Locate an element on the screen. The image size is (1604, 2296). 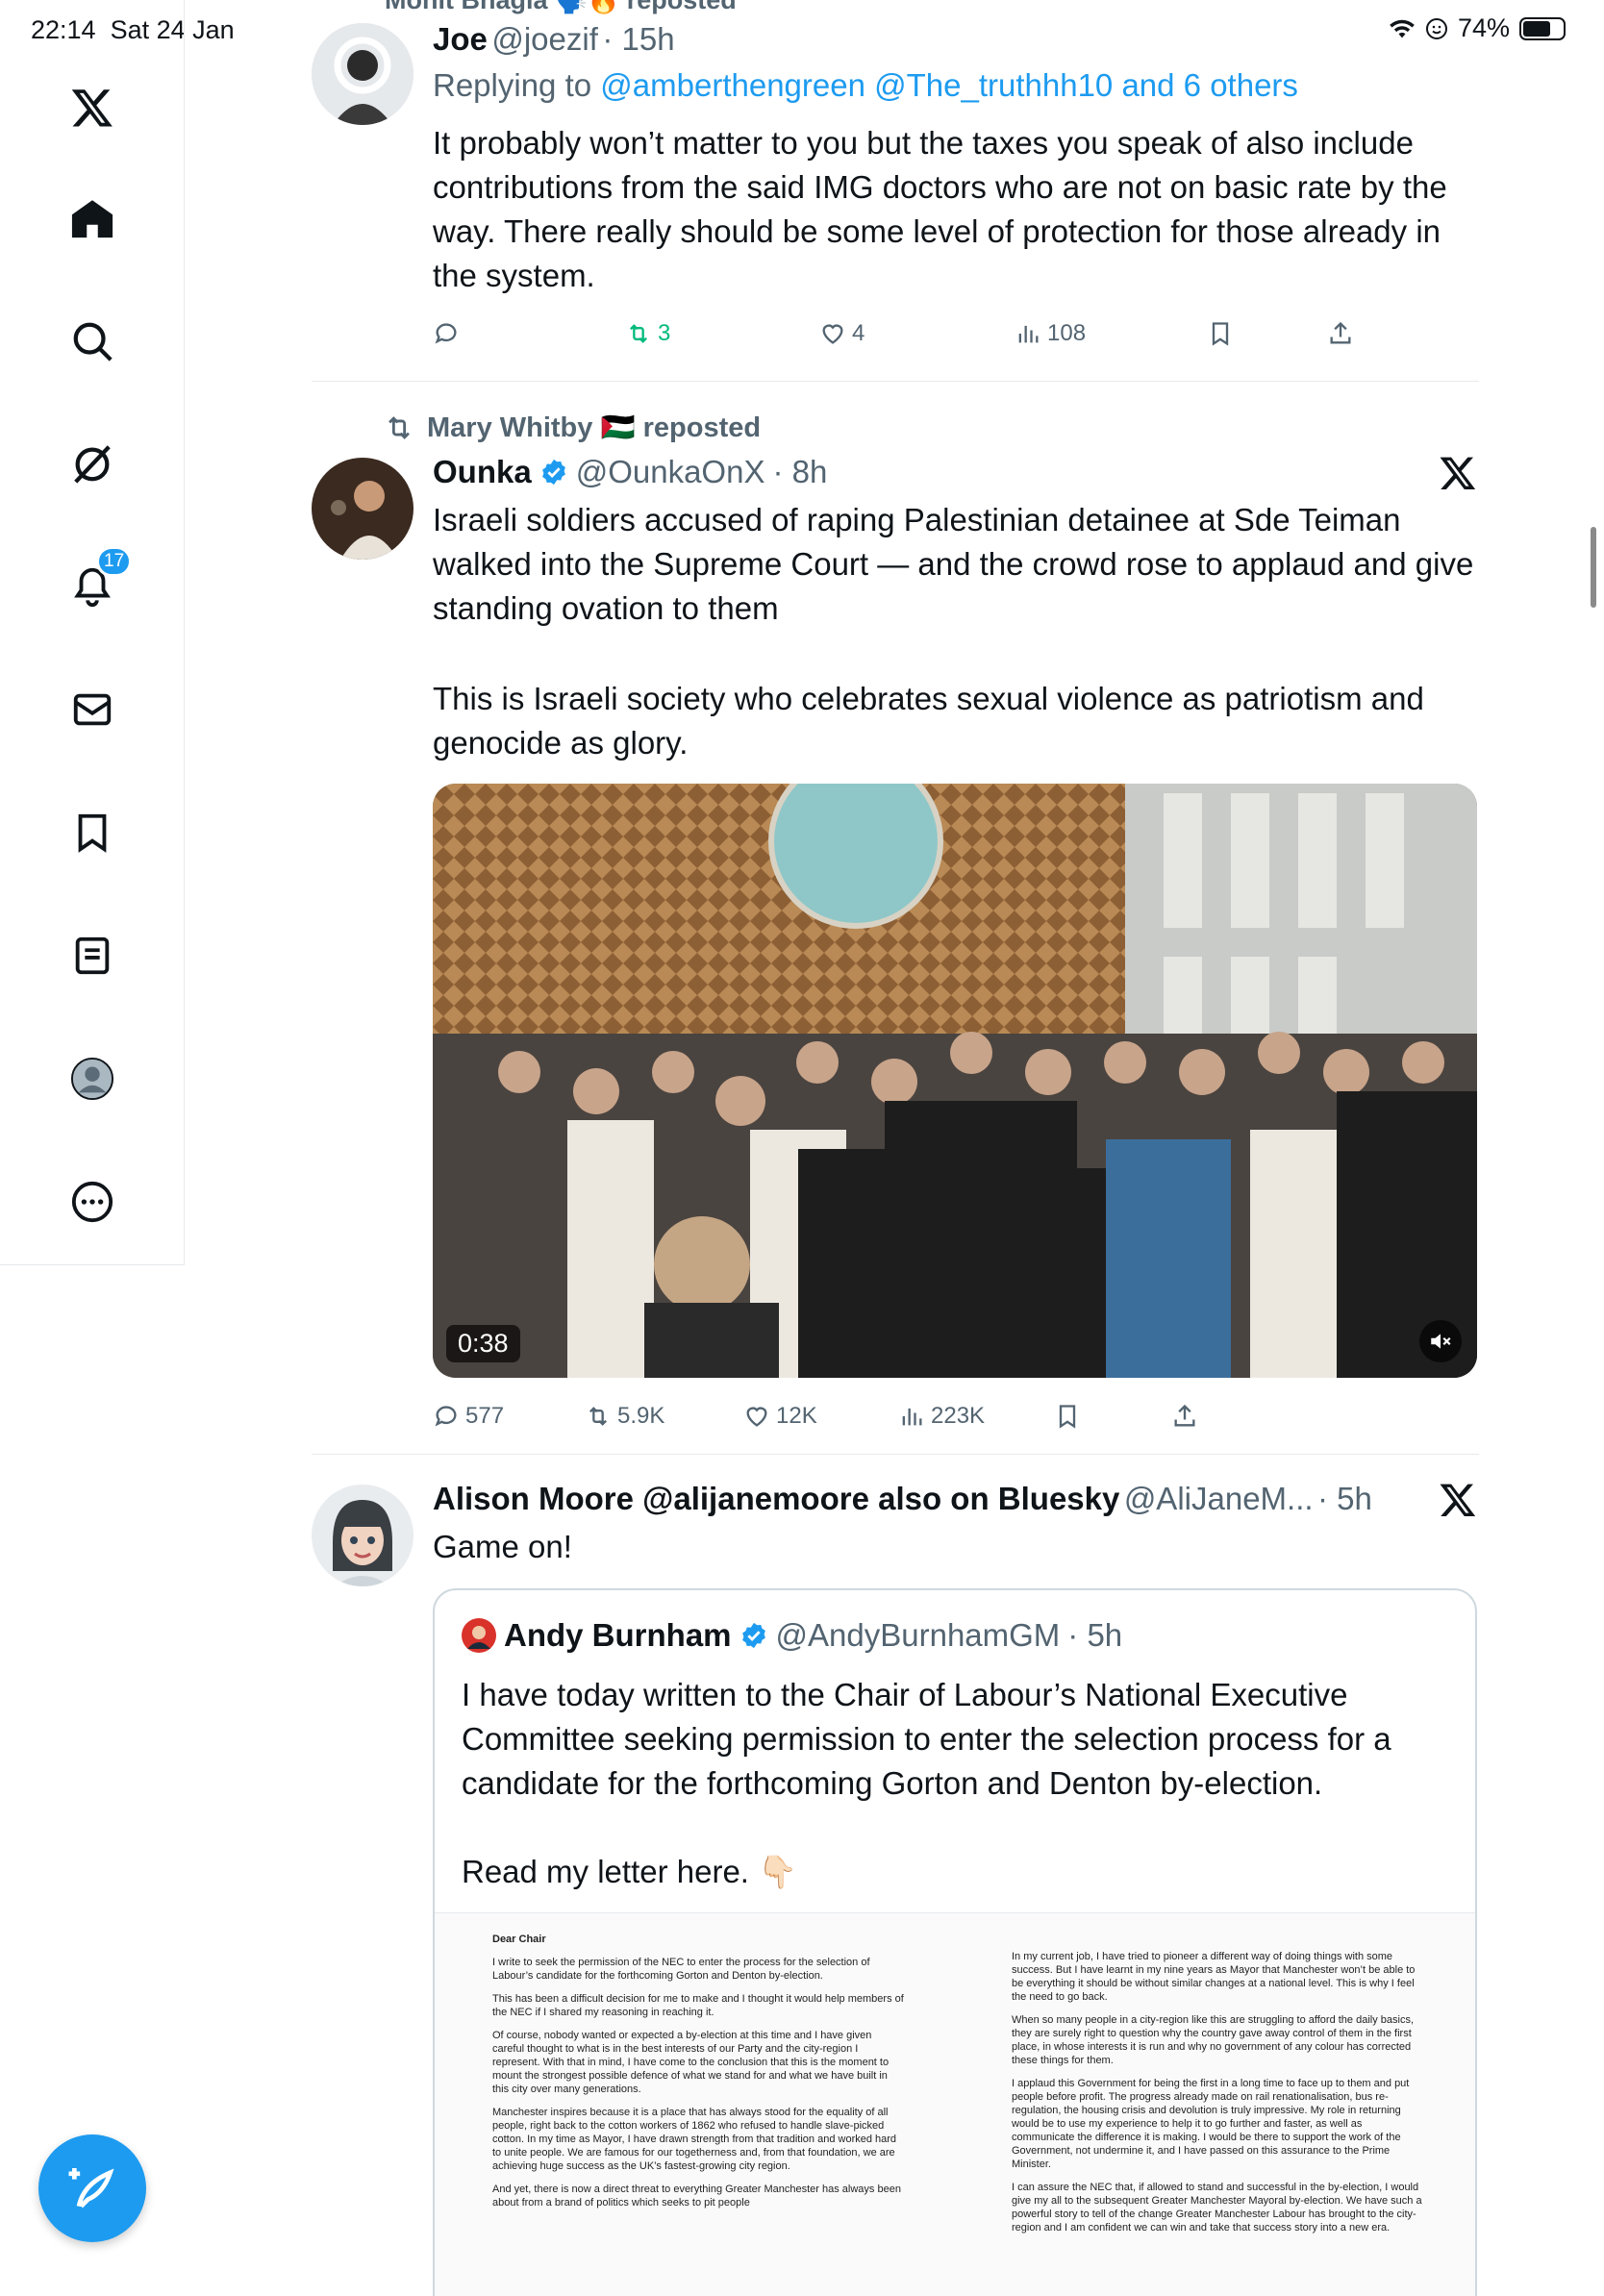
lists-icon is located at coordinates (92, 955).